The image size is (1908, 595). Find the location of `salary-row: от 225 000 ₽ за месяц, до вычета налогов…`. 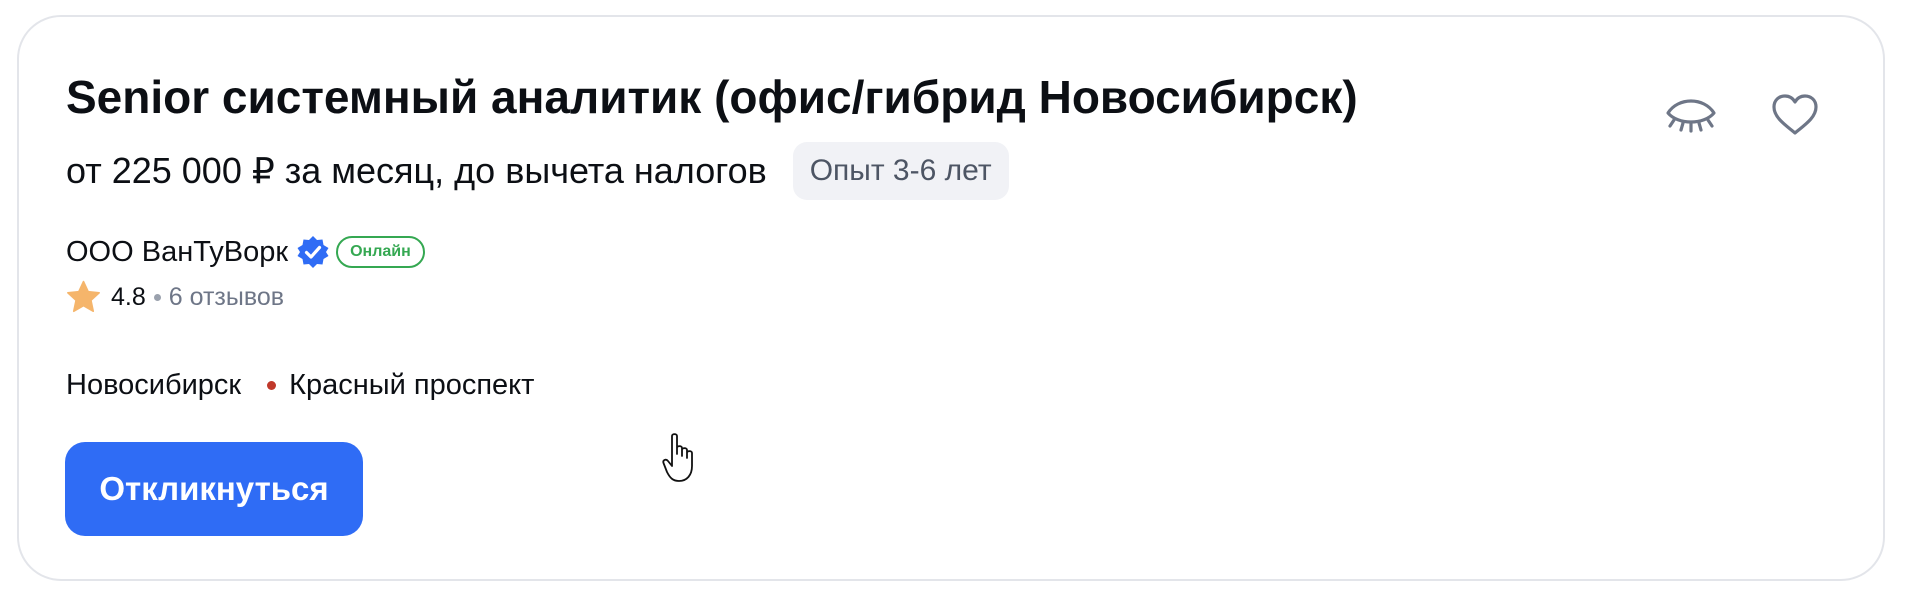

salary-row: от 225 000 ₽ за месяц, до вычета налогов… is located at coordinates (537, 171).